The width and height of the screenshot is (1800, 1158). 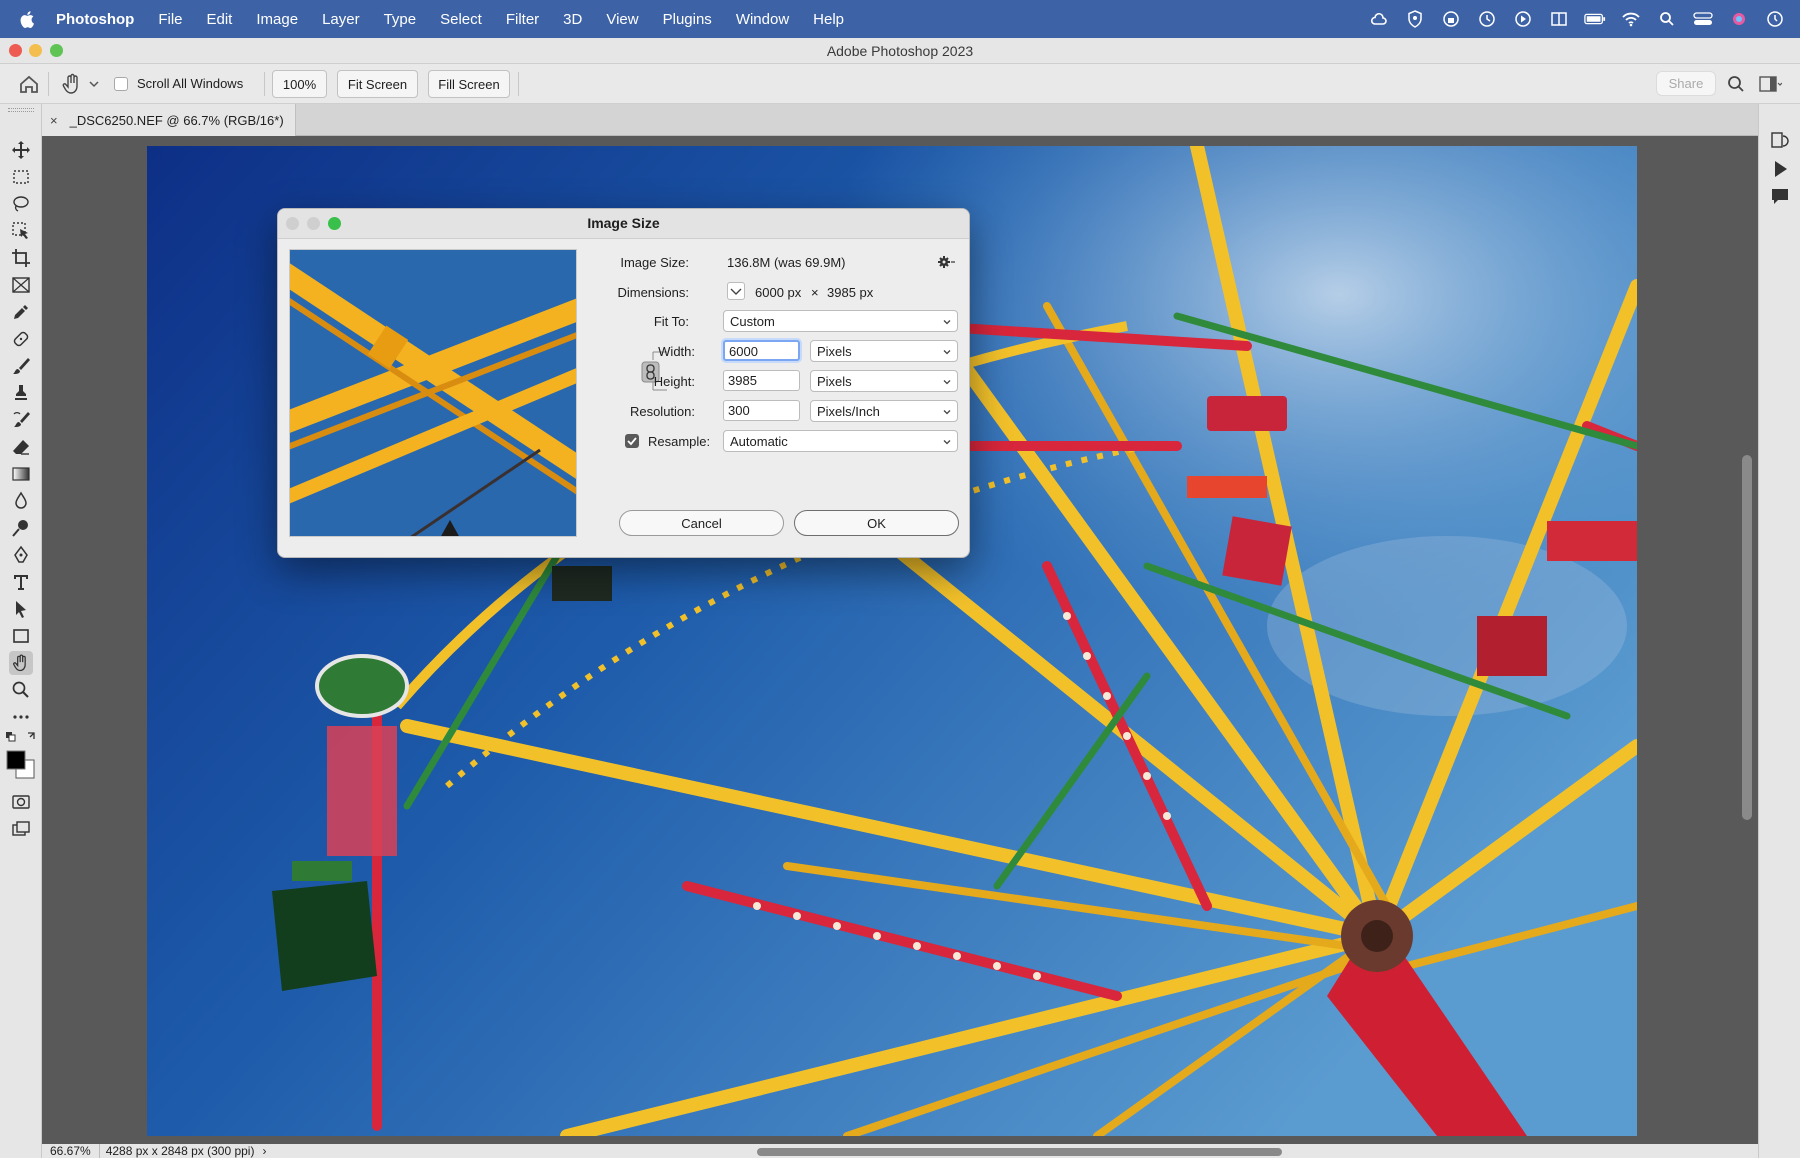 I want to click on menu-plugins: Plugins, so click(x=687, y=19).